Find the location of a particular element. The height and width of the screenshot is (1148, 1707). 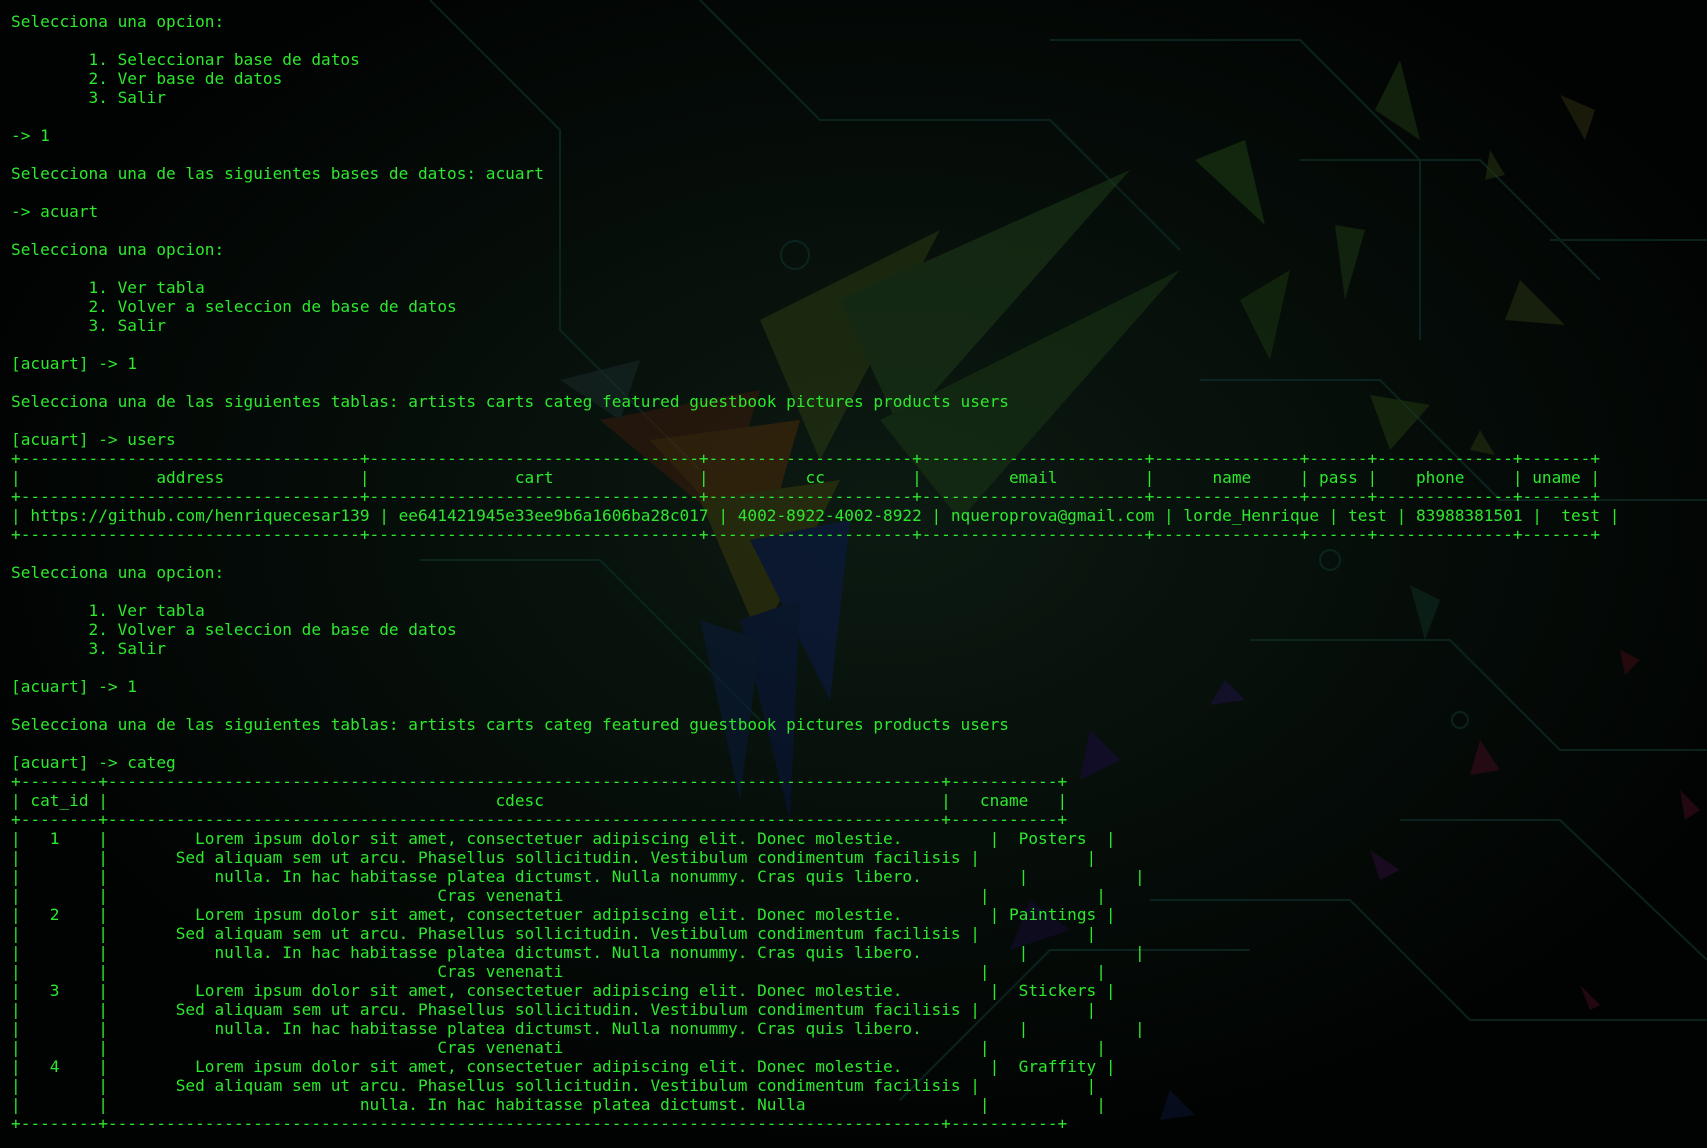

terminal-line: 2. Ver base de datos is located at coordinates (147, 78).